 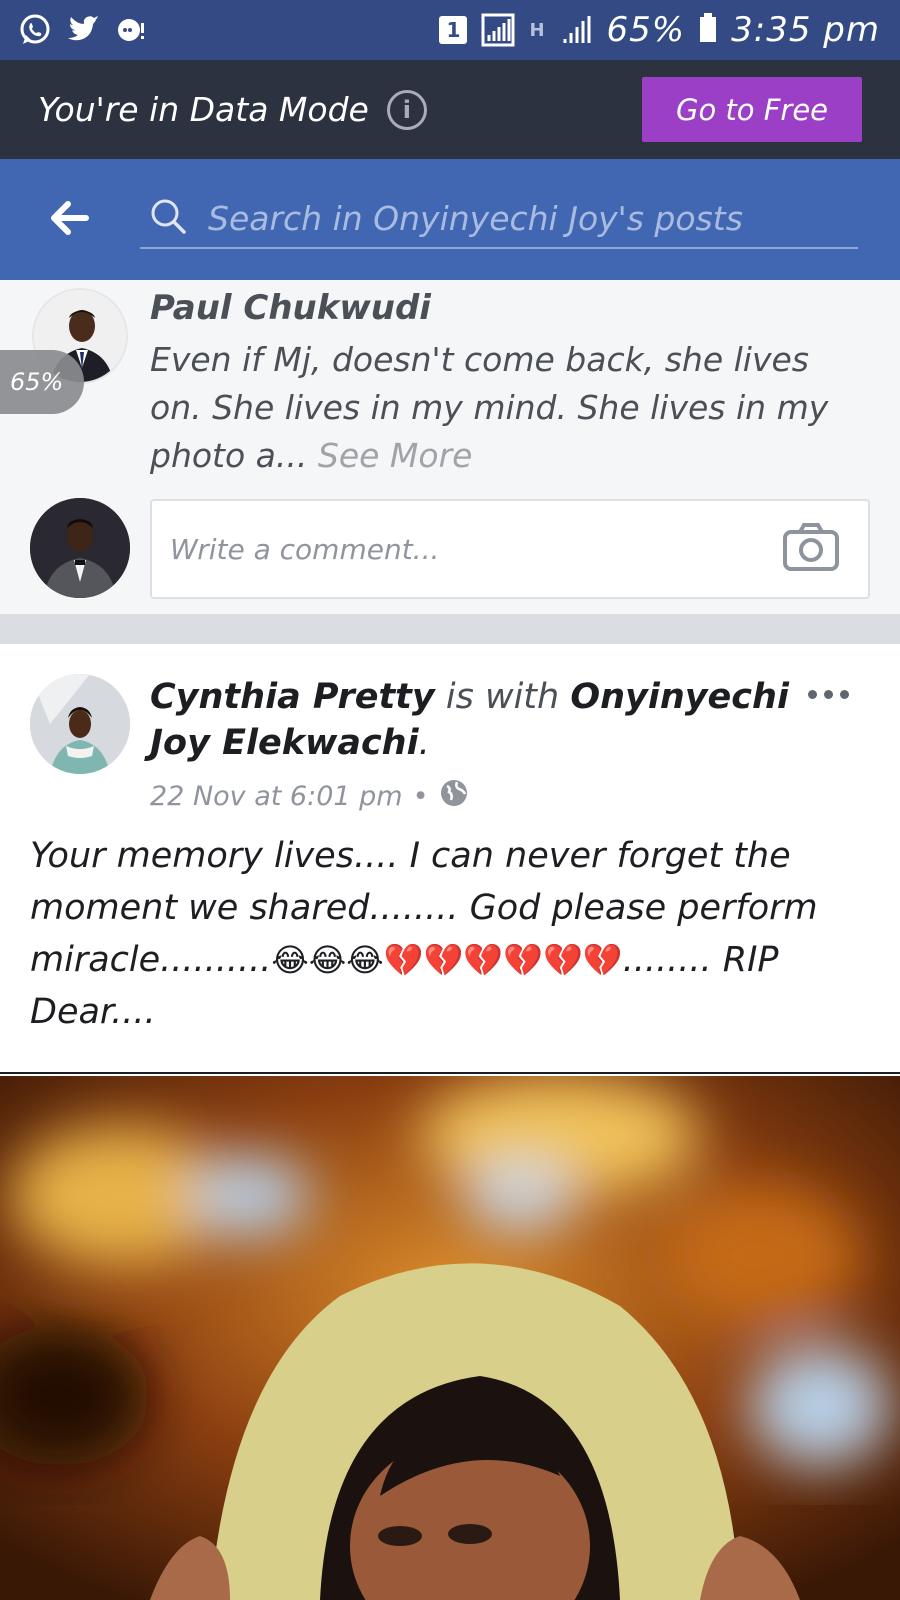 I want to click on twitter-icon, so click(x=83, y=30).